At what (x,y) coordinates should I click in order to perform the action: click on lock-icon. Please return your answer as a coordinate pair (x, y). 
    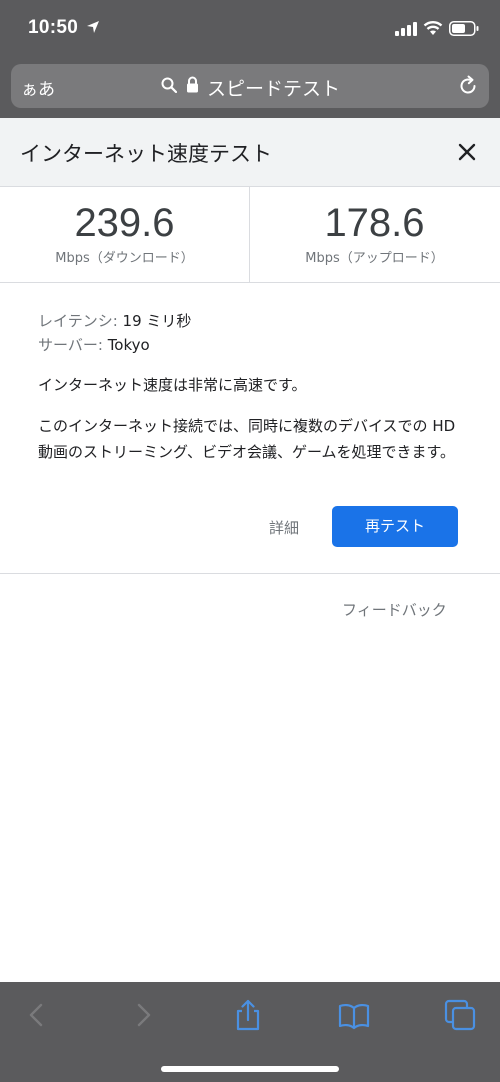
    Looking at the image, I should click on (192, 84).